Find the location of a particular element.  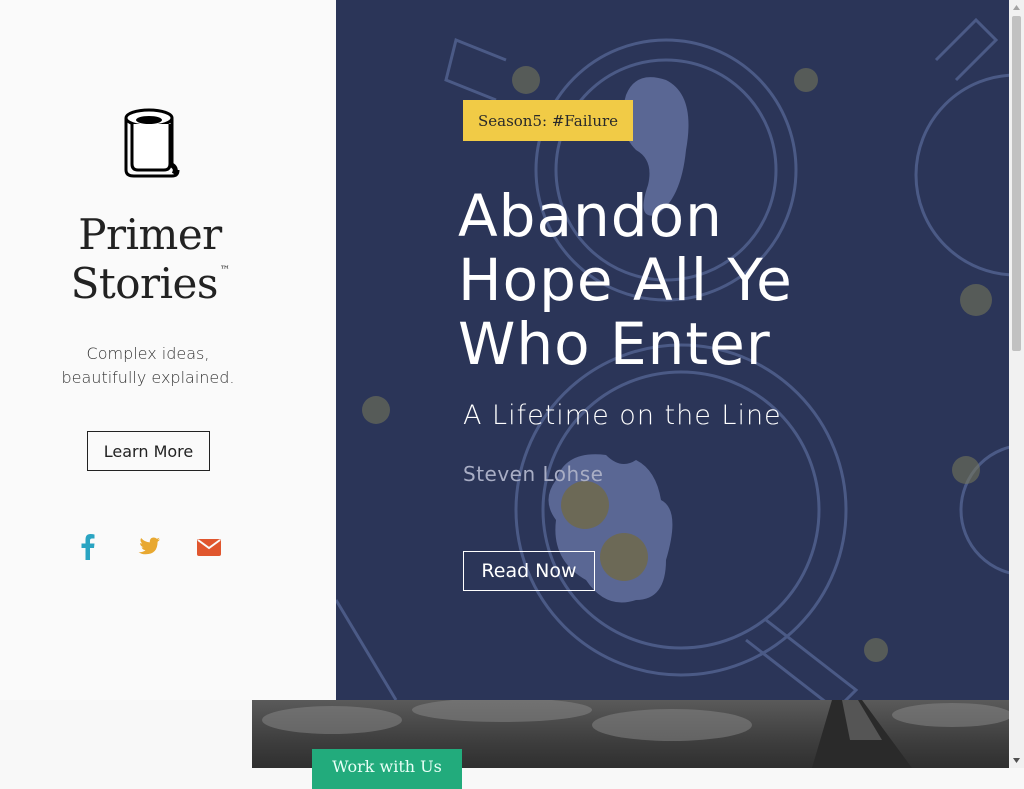

story-subtitle: A Lifetime on the Line is located at coordinates (622, 415).